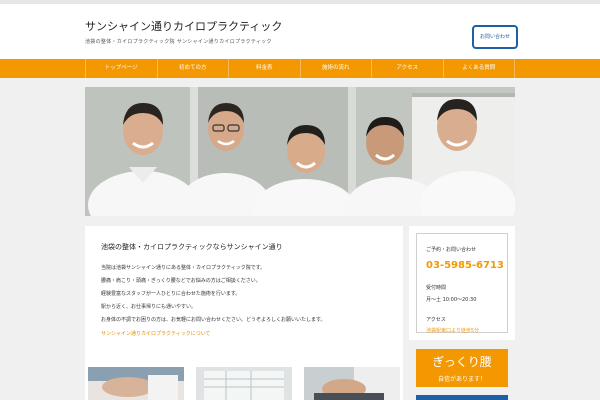 Image resolution: width=600 pixels, height=400 pixels. I want to click on gikkuri-banner: ぎっくり腰 自信があります！, so click(462, 368).